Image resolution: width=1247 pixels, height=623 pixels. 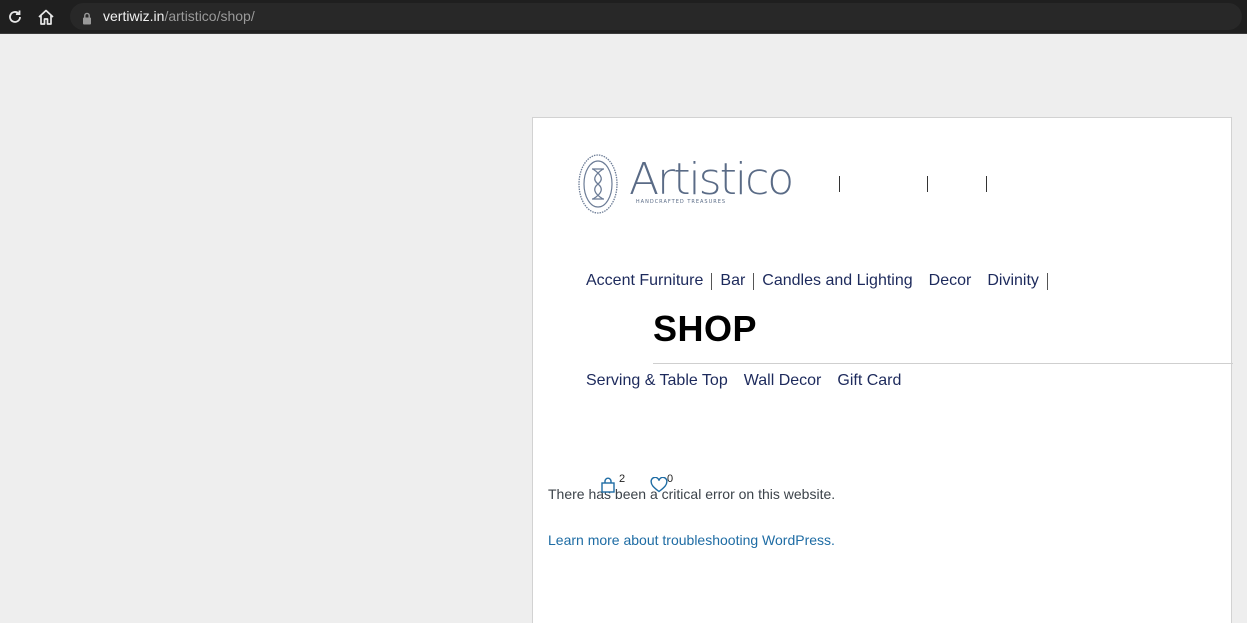 I want to click on shopping-bag-icon, so click(x=608, y=485).